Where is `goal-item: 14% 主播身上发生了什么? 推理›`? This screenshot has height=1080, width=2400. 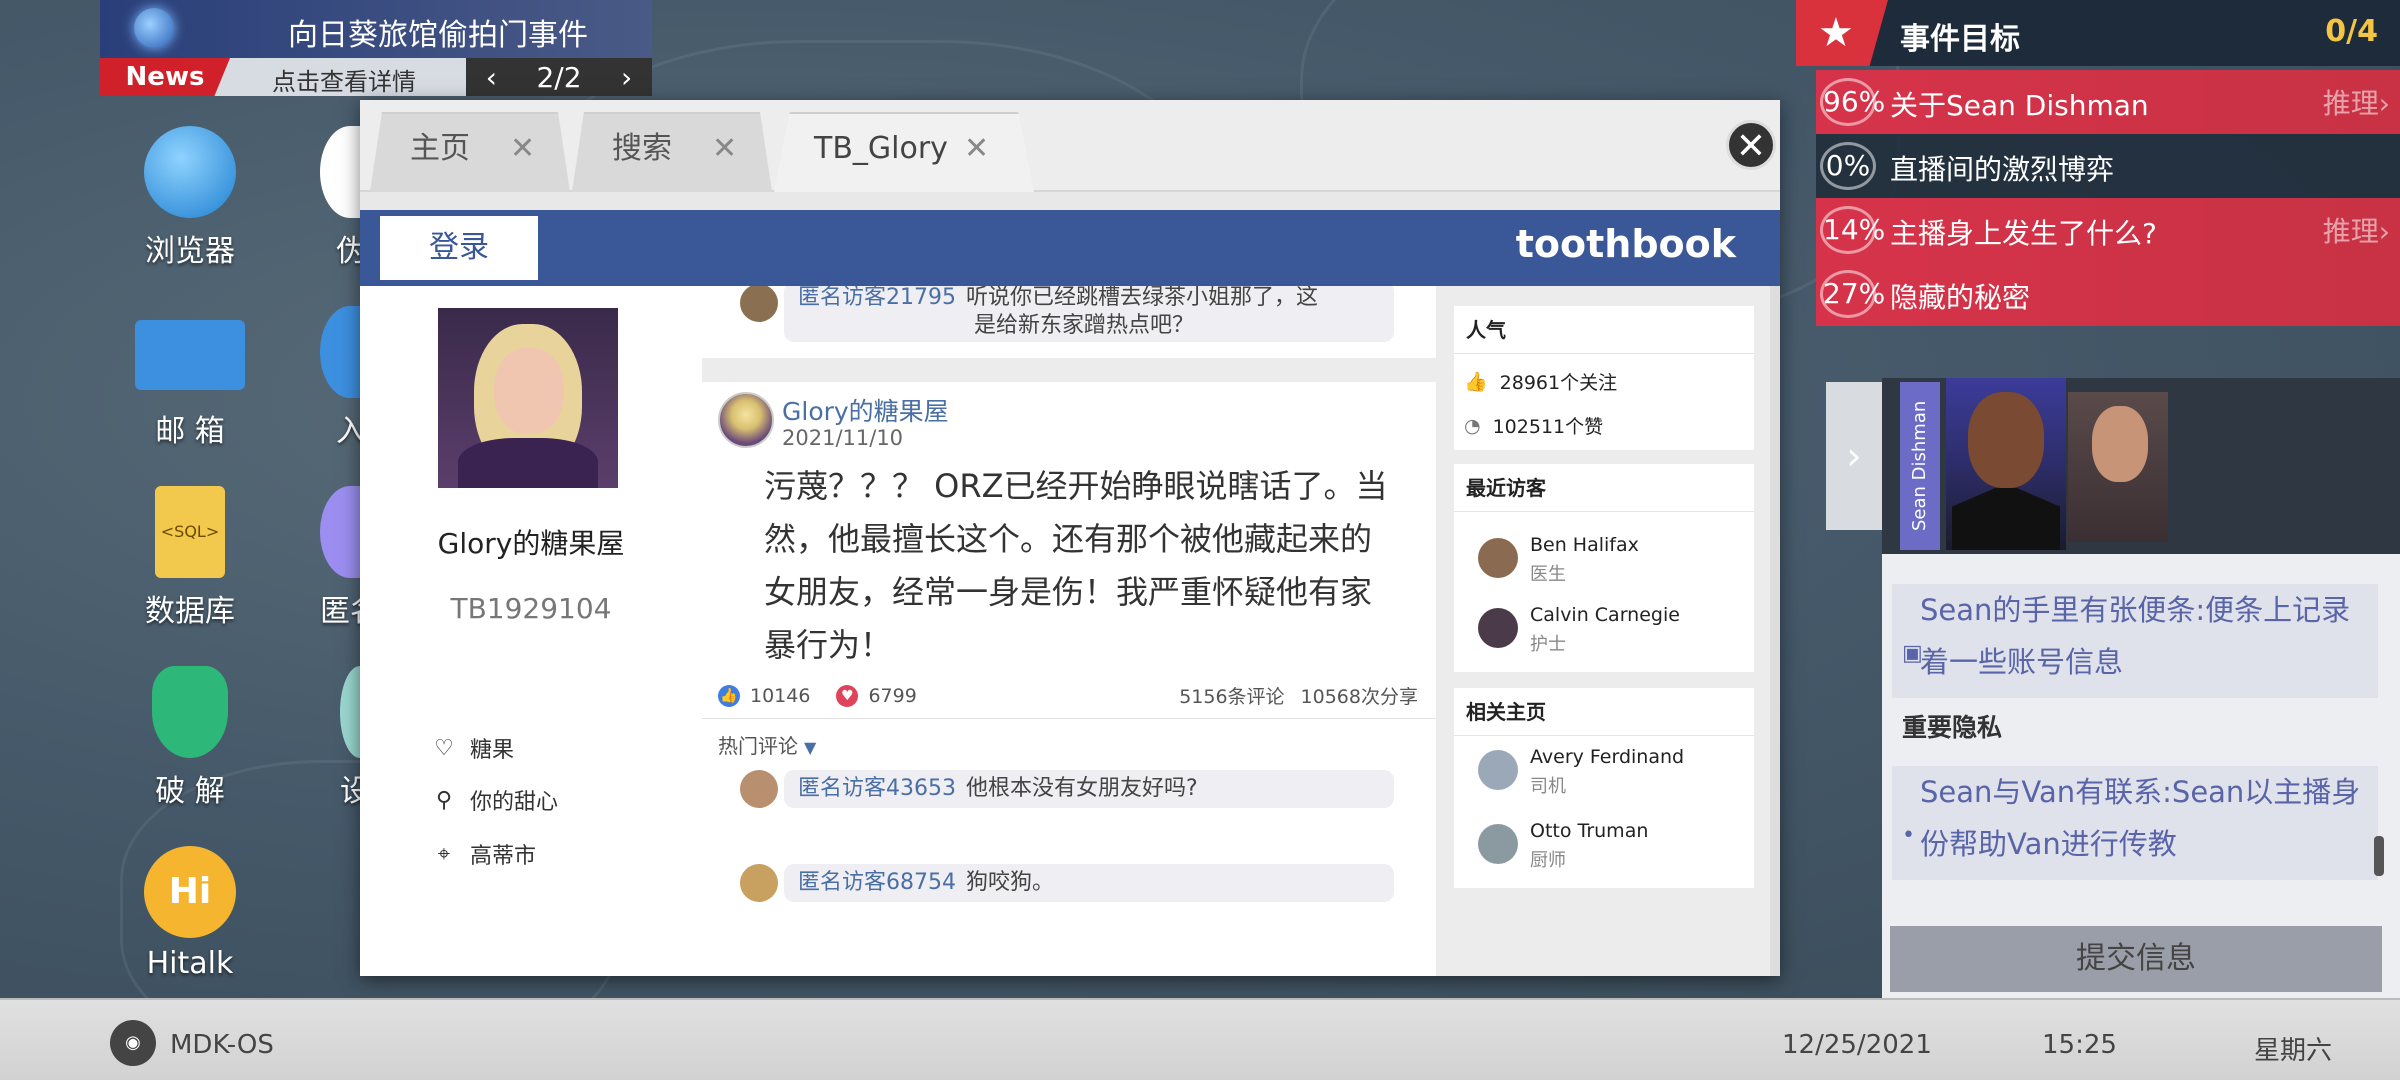 goal-item: 14% 主播身上发生了什么? 推理› is located at coordinates (2108, 230).